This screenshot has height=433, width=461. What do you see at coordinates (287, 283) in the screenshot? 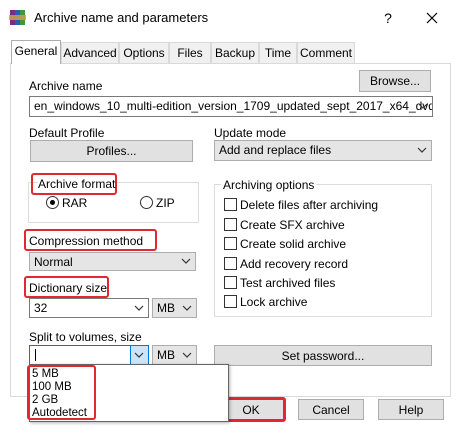
I see `test-archived-label: Test archived files` at bounding box center [287, 283].